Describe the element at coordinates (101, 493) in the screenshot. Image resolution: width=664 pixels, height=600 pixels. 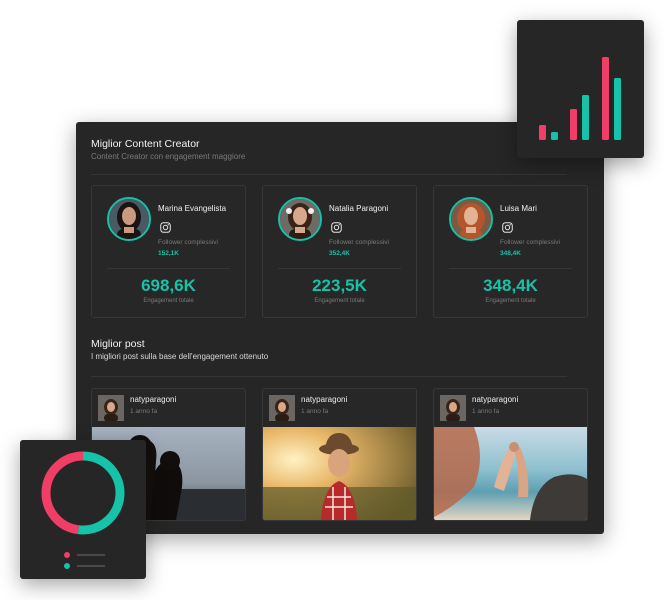
I see `donut-segment-teal` at that location.